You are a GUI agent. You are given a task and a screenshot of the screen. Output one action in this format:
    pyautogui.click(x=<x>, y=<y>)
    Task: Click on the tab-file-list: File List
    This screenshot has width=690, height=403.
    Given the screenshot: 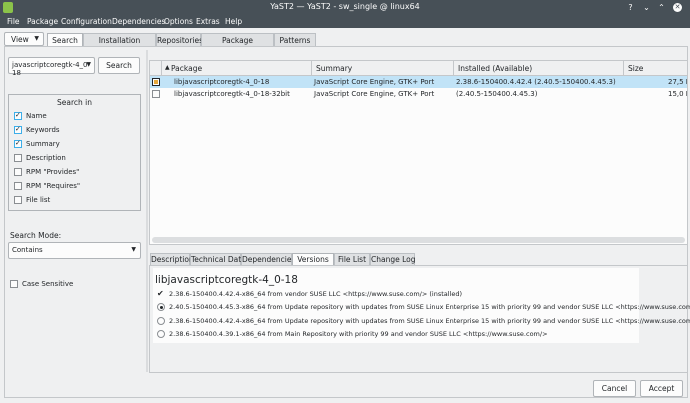 What is the action you would take?
    pyautogui.click(x=352, y=259)
    